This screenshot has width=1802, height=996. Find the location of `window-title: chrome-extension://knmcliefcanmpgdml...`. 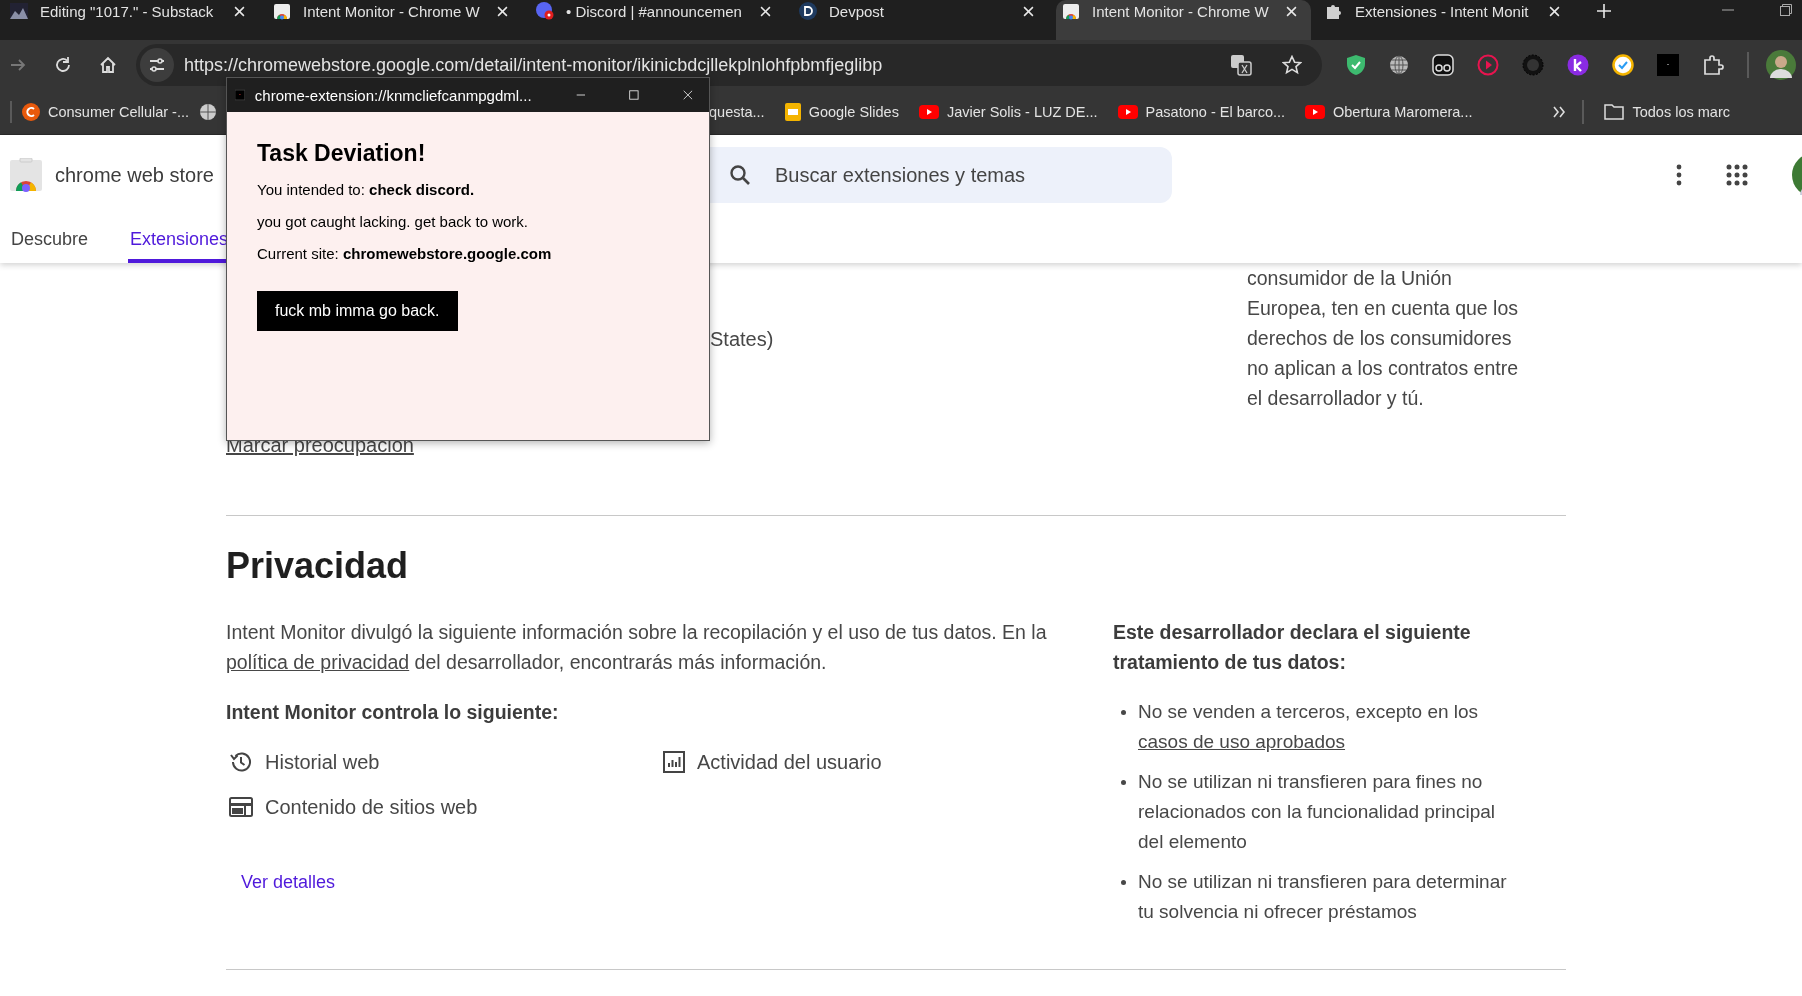

window-title: chrome-extension://knmcliefcanmpgdml... is located at coordinates (393, 95).